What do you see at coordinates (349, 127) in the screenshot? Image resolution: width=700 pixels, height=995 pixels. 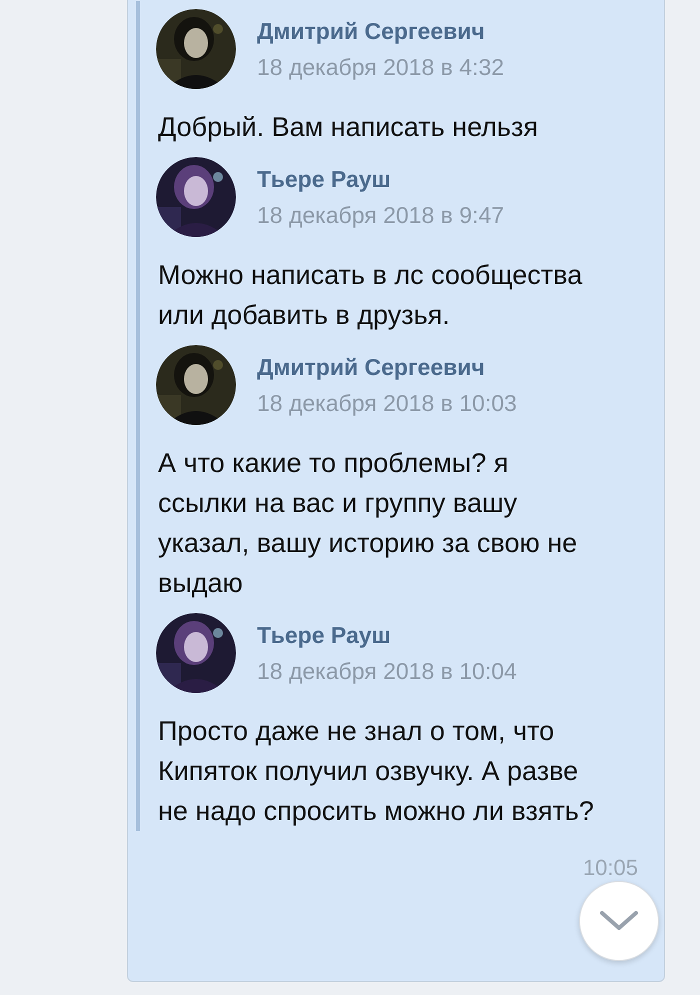 I see `comment-text: Добрый. Вам написать нельзя` at bounding box center [349, 127].